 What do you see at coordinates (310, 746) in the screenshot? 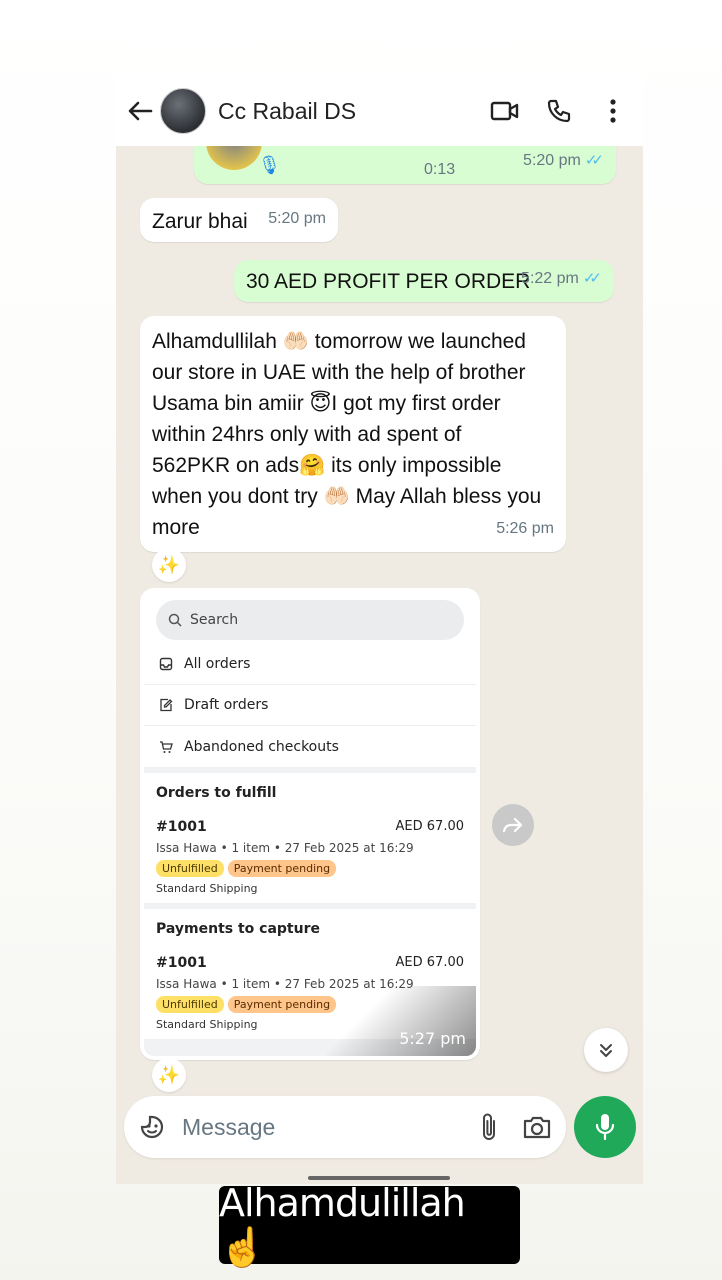
I see `screenshot-menu-item: Abandoned checkouts` at bounding box center [310, 746].